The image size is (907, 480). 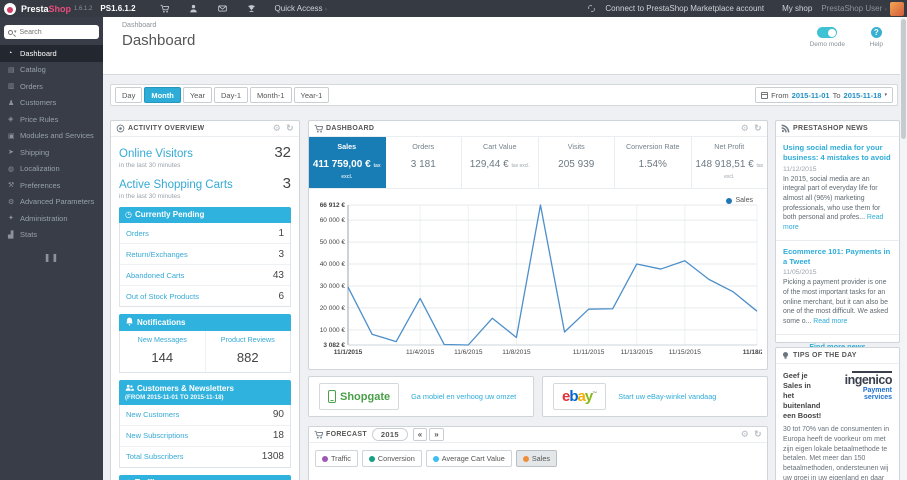 What do you see at coordinates (197, 95) in the screenshot?
I see `period-year-button: Year` at bounding box center [197, 95].